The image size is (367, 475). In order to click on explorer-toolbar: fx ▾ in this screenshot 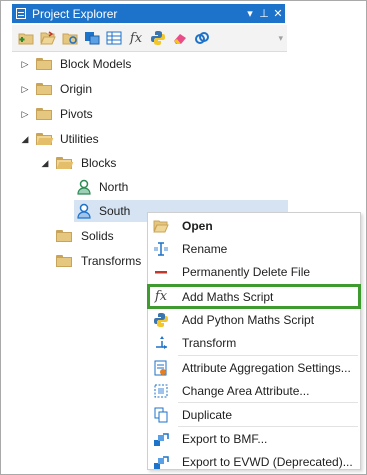, I will do `click(149, 38)`.